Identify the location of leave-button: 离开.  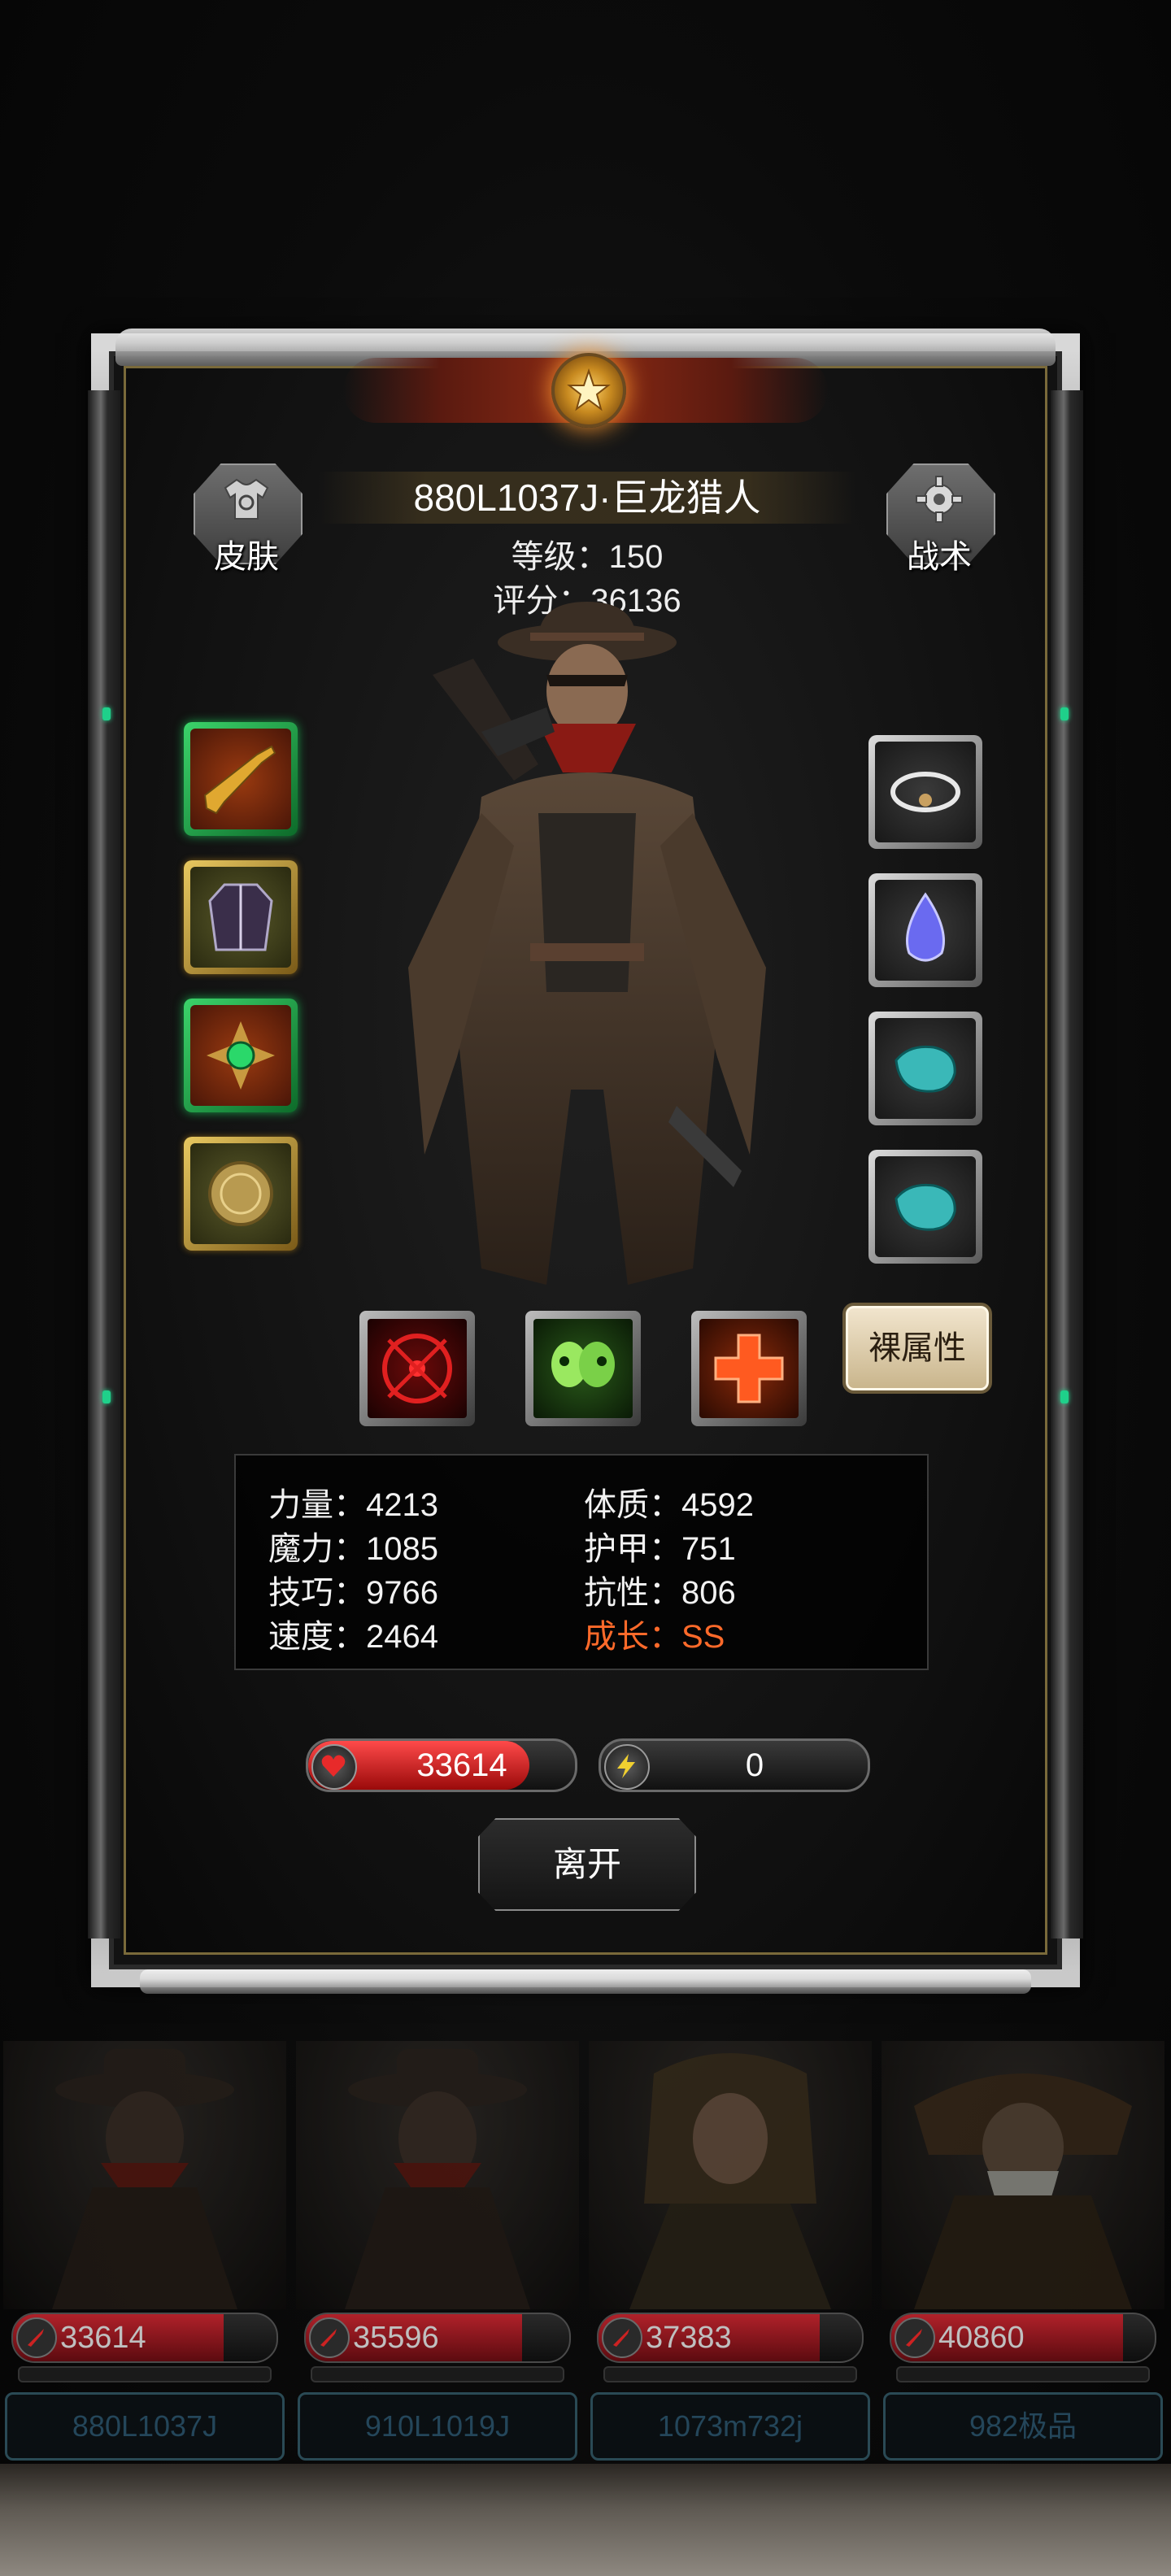
(587, 1864).